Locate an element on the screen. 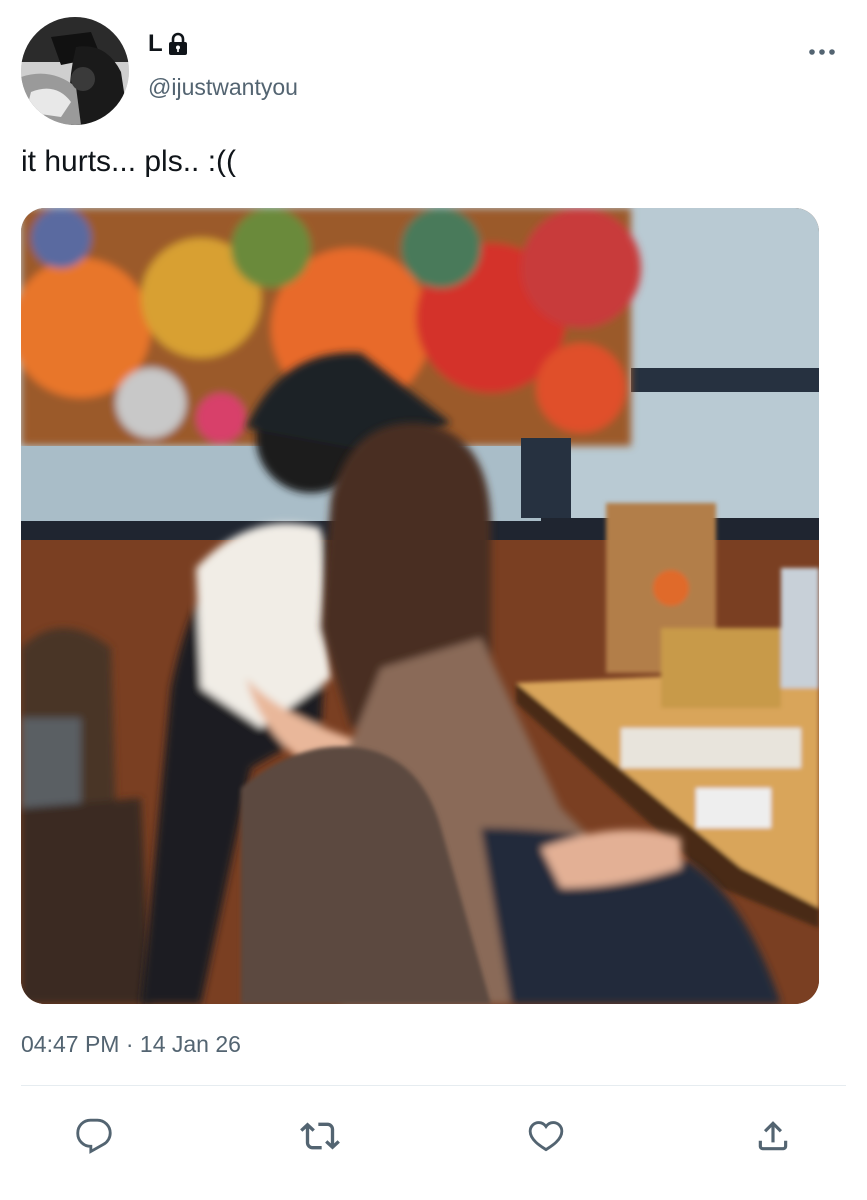 This screenshot has width=867, height=1200. avatar is located at coordinates (75, 71).